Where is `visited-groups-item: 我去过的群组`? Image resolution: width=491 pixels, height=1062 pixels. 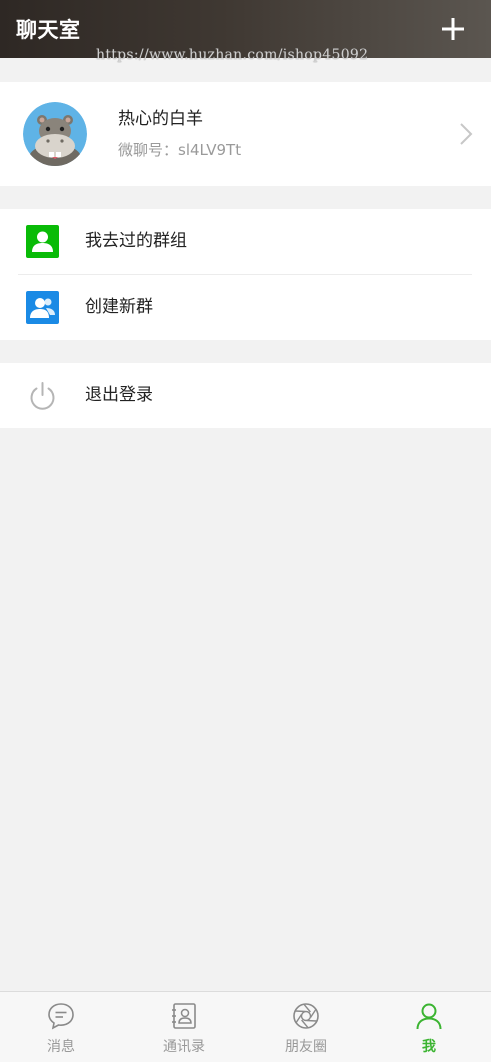 visited-groups-item: 我去过的群组 is located at coordinates (245, 241).